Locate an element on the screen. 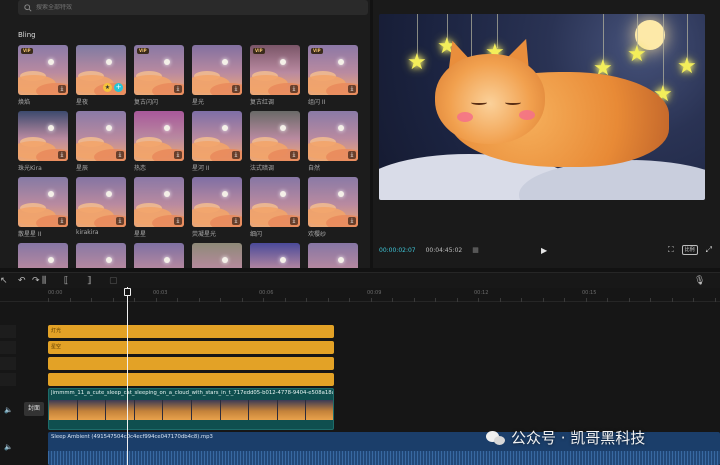 The width and height of the screenshot is (720, 465). effect-item: VIP ⤓ 焕焰 is located at coordinates (43, 78).